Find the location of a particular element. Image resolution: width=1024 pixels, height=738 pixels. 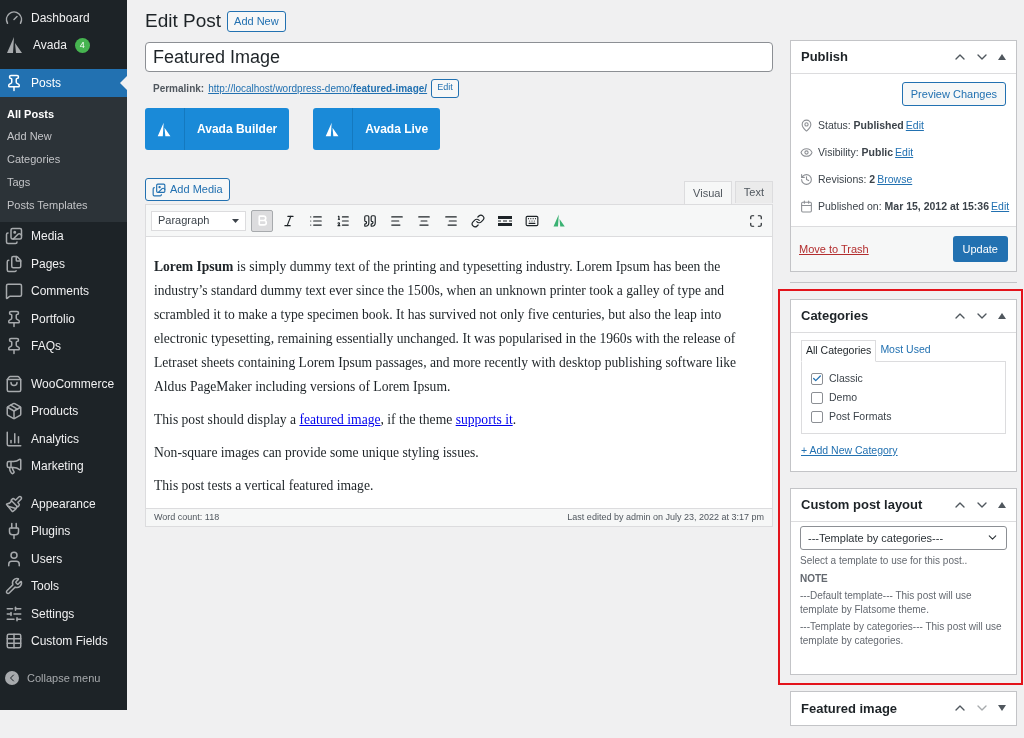

link-icon is located at coordinates (478, 220).